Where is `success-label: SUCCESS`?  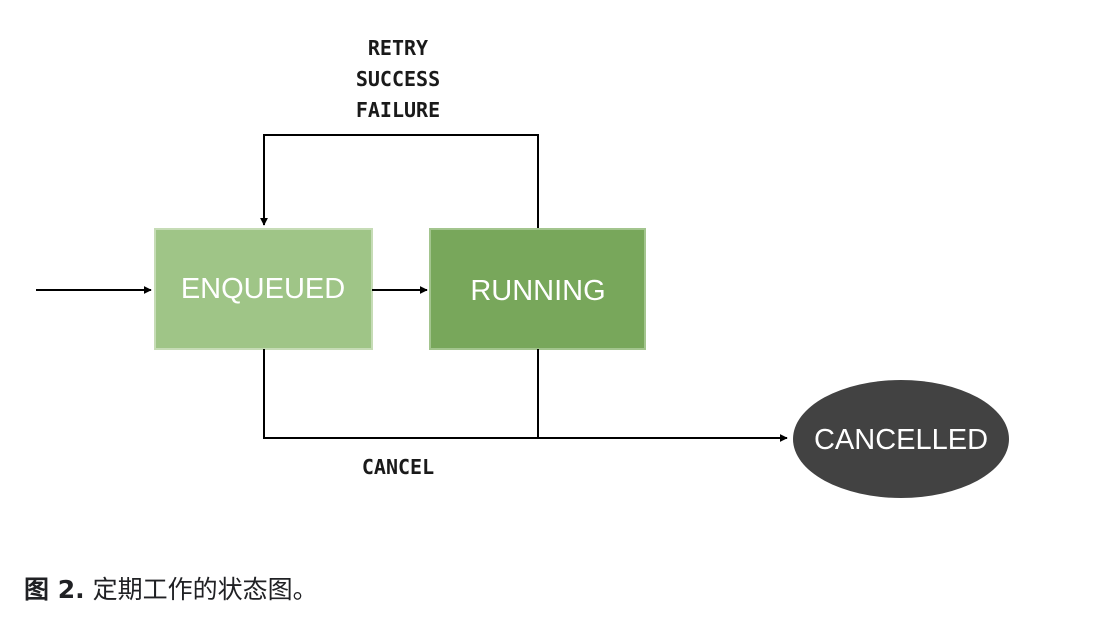 success-label: SUCCESS is located at coordinates (398, 79).